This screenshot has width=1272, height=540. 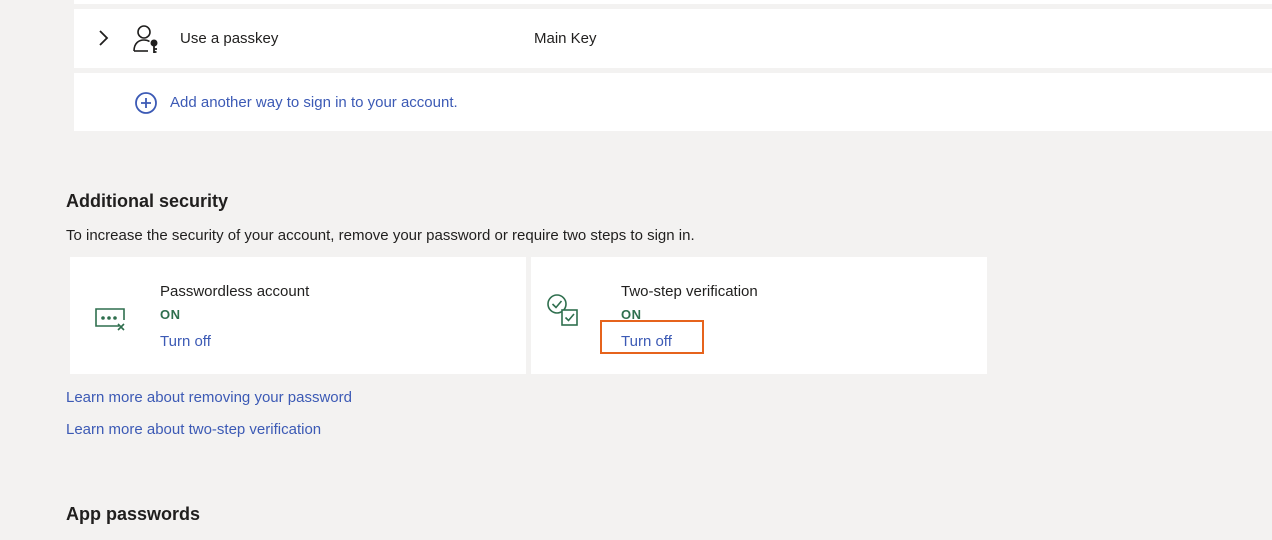 What do you see at coordinates (103, 38) in the screenshot?
I see `chevron-right-icon` at bounding box center [103, 38].